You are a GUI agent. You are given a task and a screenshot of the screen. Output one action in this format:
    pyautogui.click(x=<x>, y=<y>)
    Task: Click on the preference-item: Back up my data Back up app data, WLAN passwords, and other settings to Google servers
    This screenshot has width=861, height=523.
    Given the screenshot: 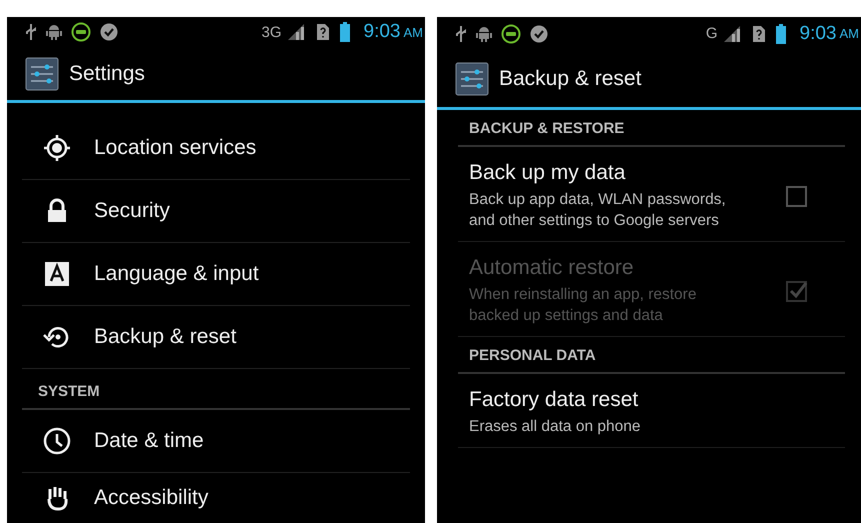 What is the action you would take?
    pyautogui.click(x=651, y=194)
    